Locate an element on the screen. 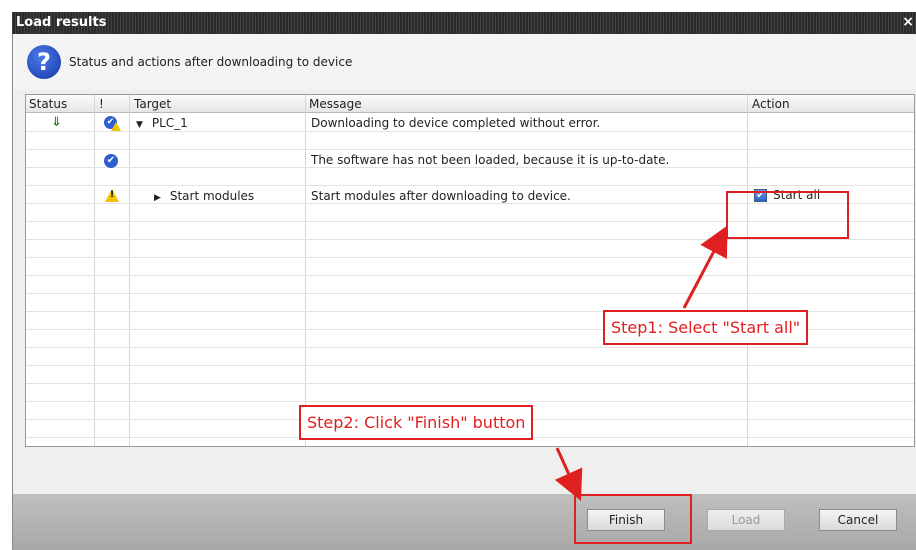 This screenshot has height=550, width=916. check-warning-icon: ✔ is located at coordinates (112, 125).